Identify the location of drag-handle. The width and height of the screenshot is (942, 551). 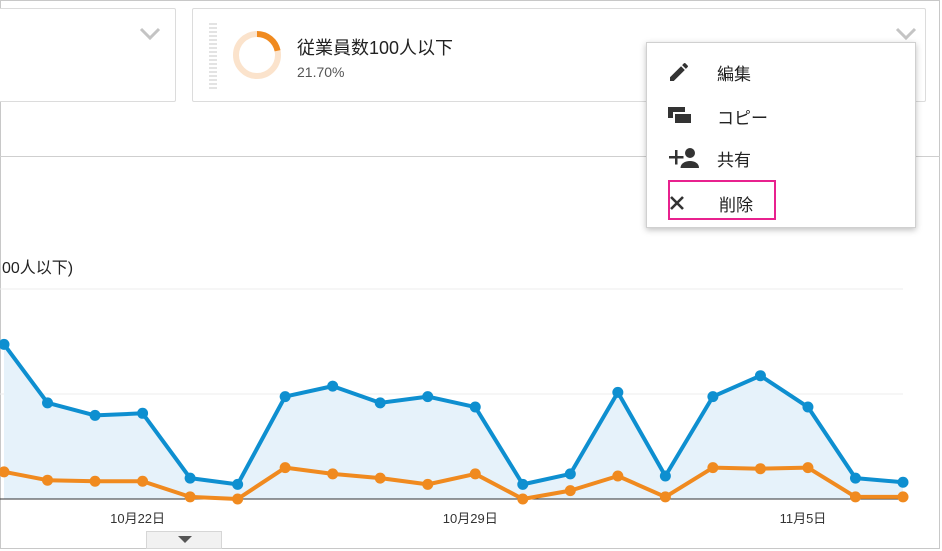
(213, 56).